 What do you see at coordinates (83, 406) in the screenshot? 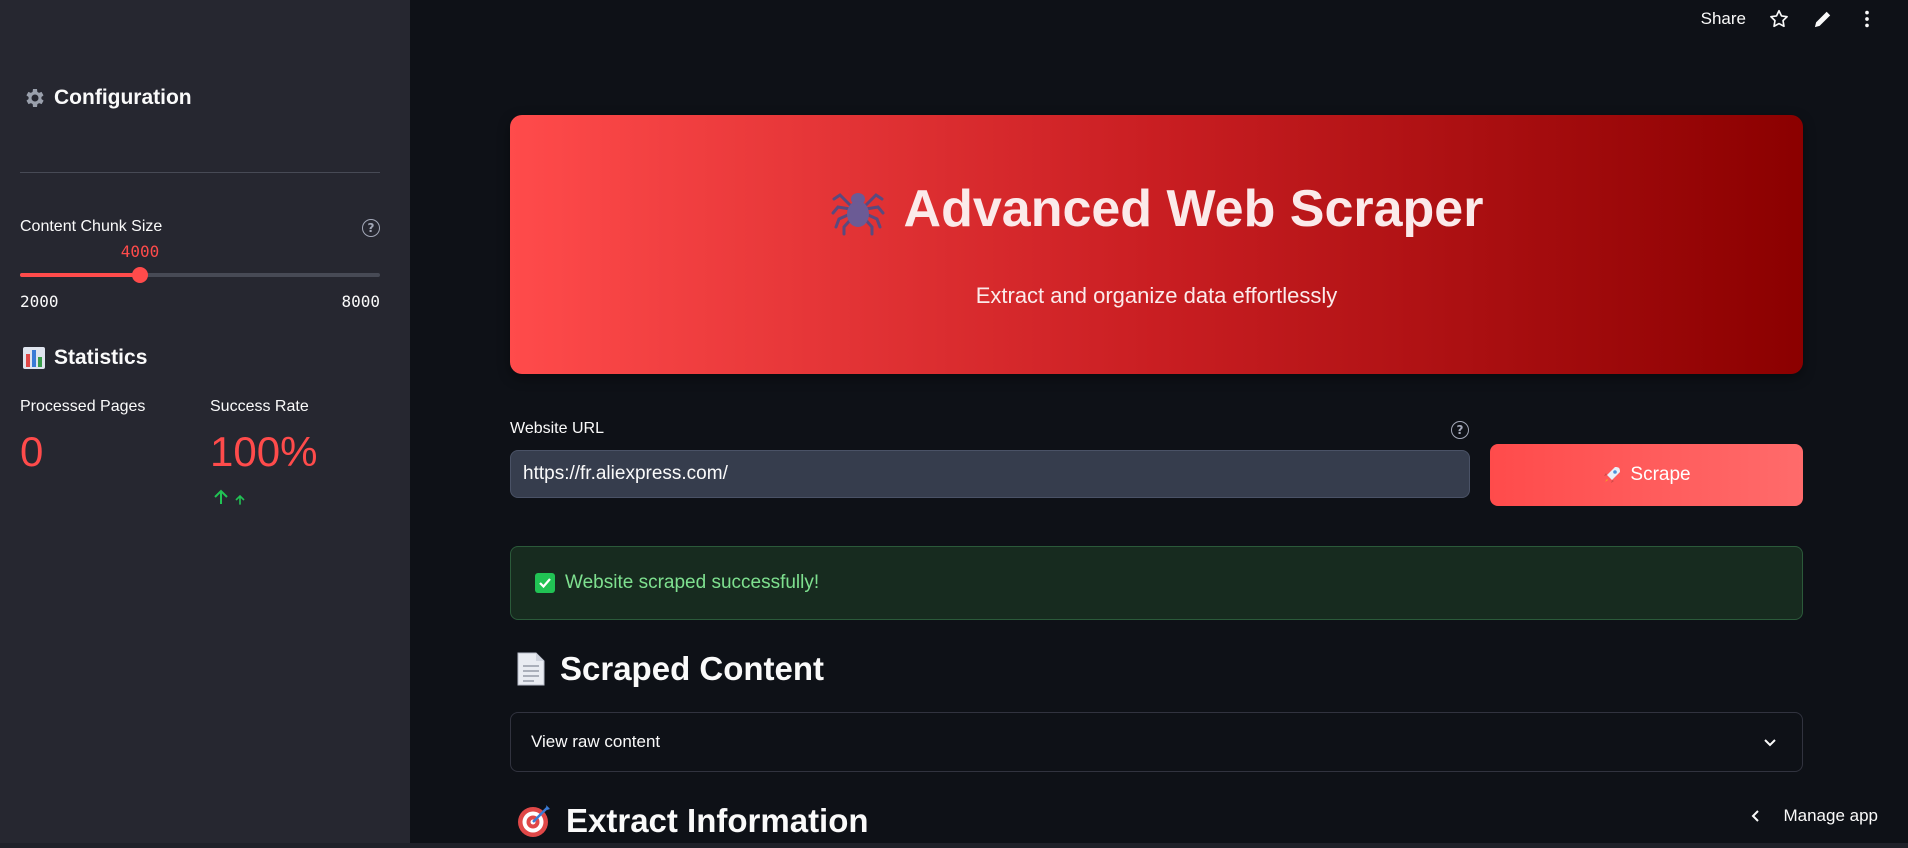
I see `metric-label-processed: Processed Pages` at bounding box center [83, 406].